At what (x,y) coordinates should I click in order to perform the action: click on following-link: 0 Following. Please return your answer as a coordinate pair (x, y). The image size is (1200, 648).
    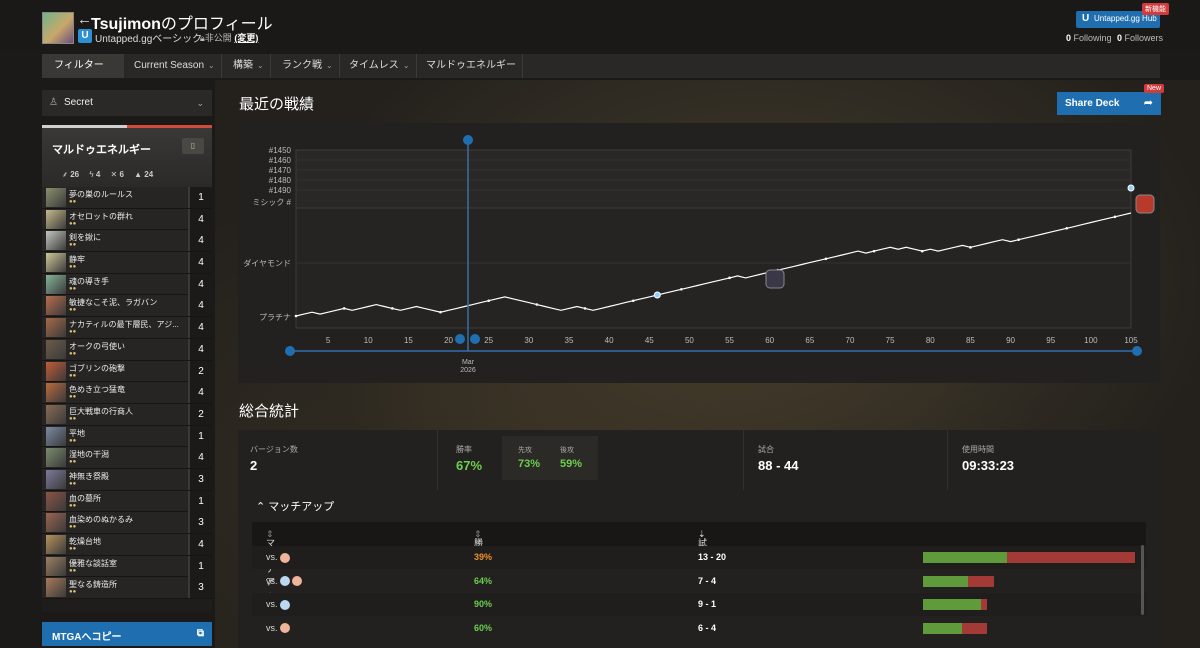
    Looking at the image, I should click on (1089, 38).